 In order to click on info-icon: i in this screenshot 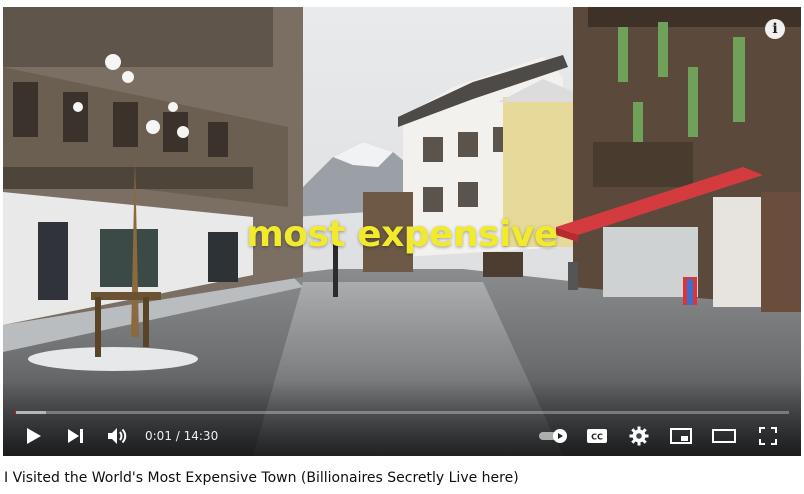, I will do `click(775, 29)`.